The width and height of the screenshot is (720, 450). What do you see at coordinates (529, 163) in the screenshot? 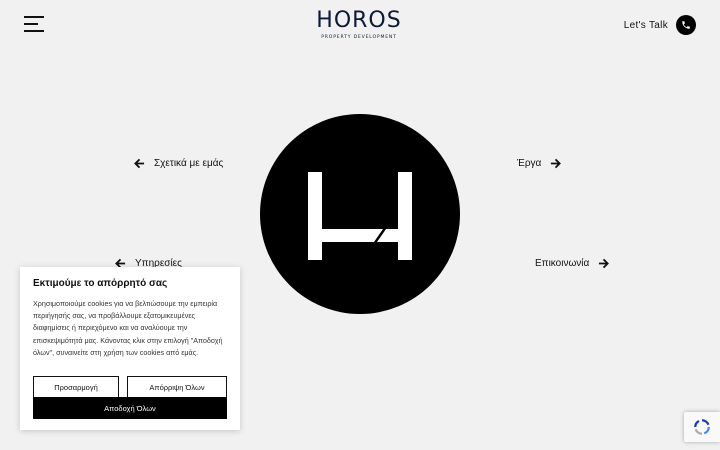
I see `nav-label-projects: Έργα` at bounding box center [529, 163].